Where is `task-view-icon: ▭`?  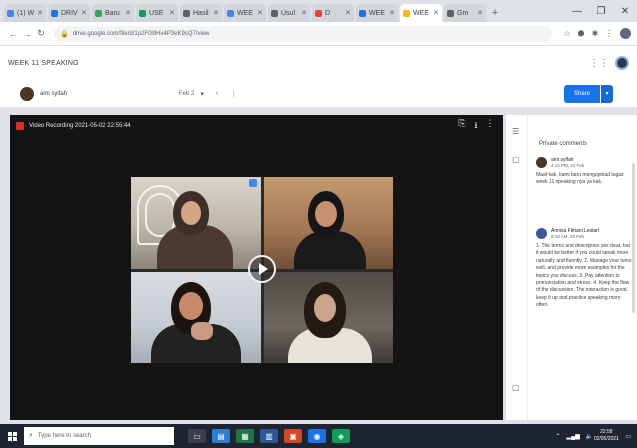 task-view-icon: ▭ is located at coordinates (197, 436).